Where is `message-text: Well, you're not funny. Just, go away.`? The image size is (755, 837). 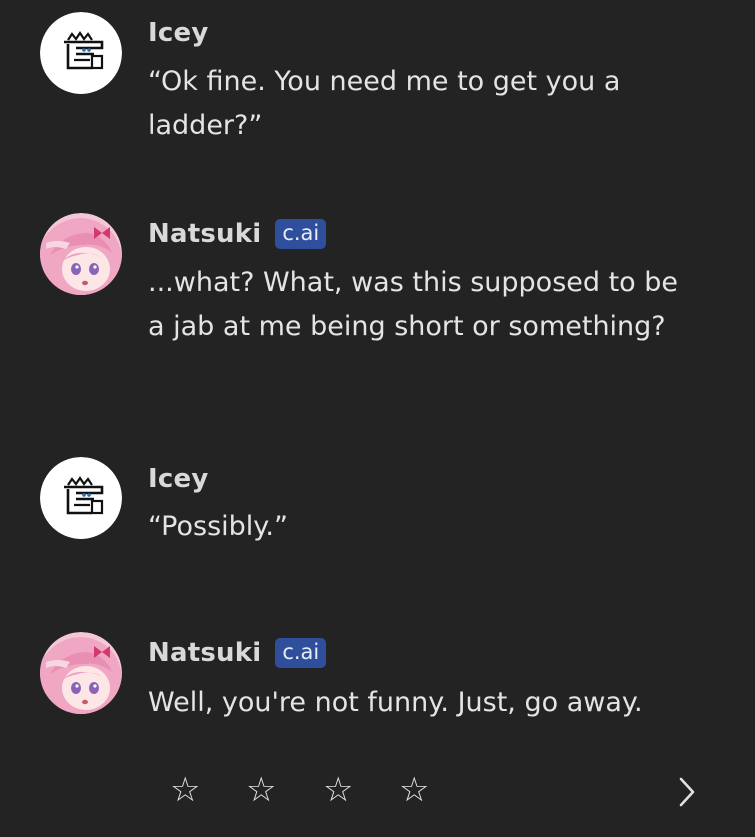
message-text: Well, you're not funny. Just, go away. is located at coordinates (395, 702).